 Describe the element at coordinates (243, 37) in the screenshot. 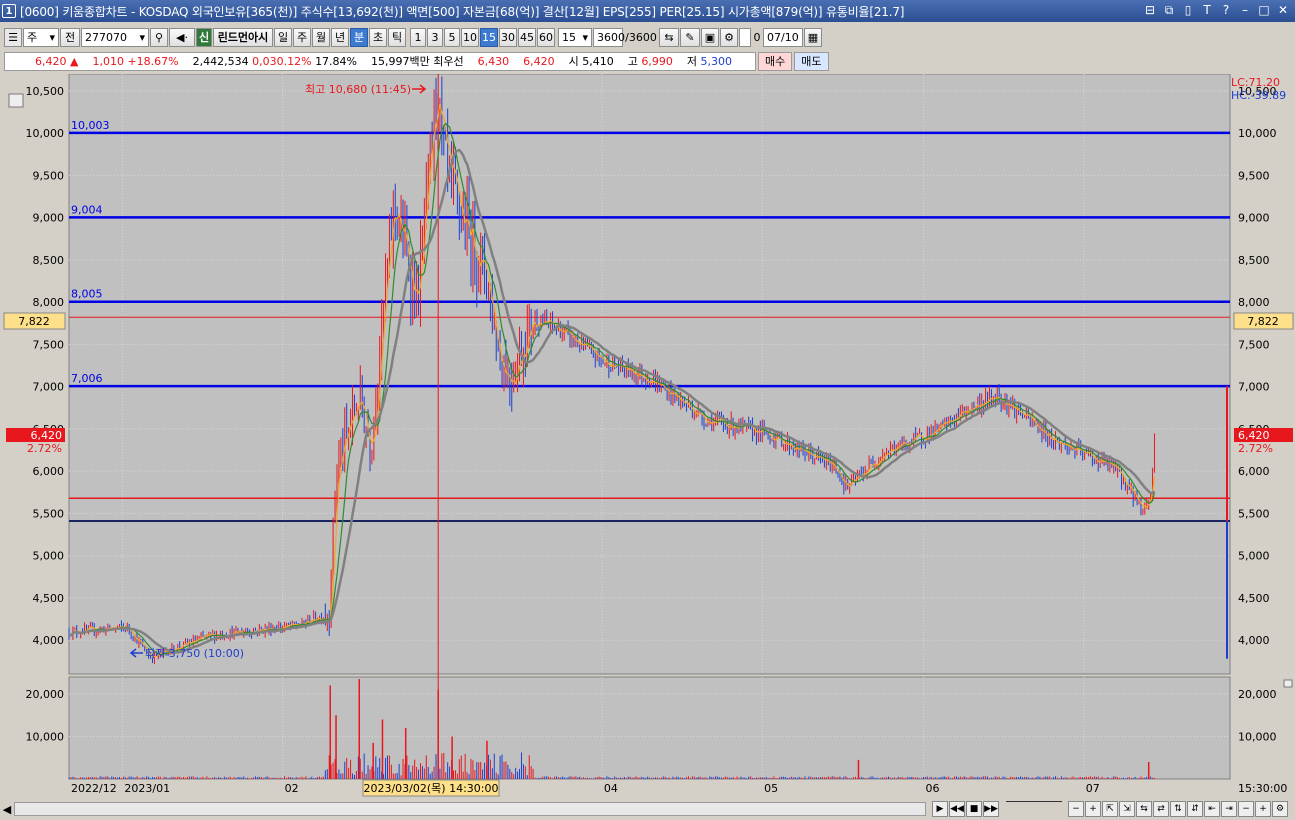

I see `company-name: 린드먼아시` at that location.